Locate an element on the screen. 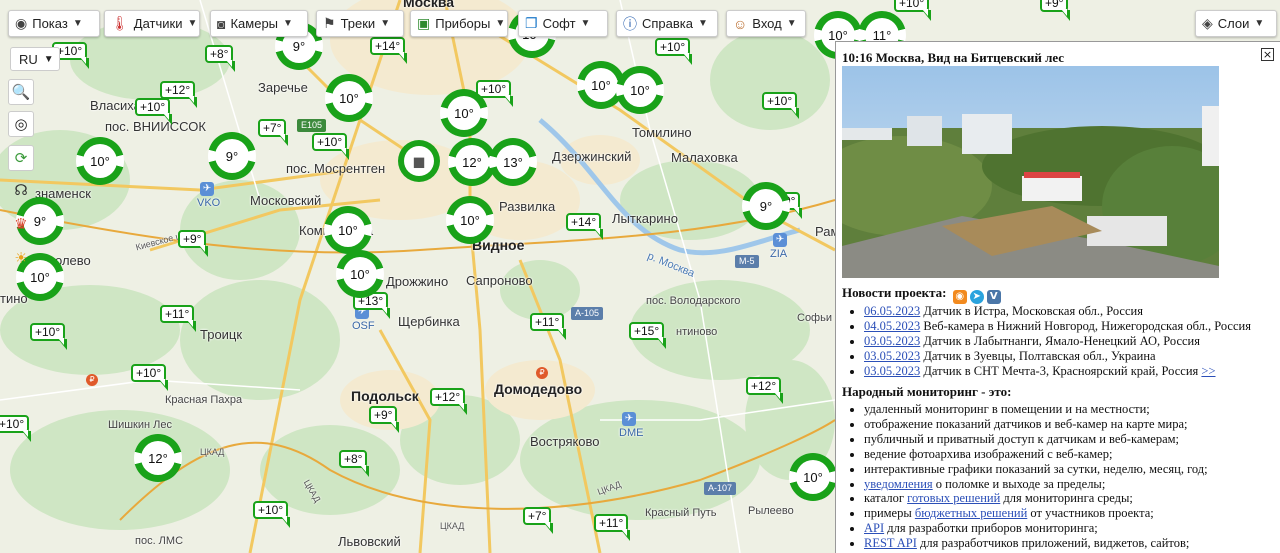 The width and height of the screenshot is (1280, 553). webcam-image is located at coordinates (1030, 172).